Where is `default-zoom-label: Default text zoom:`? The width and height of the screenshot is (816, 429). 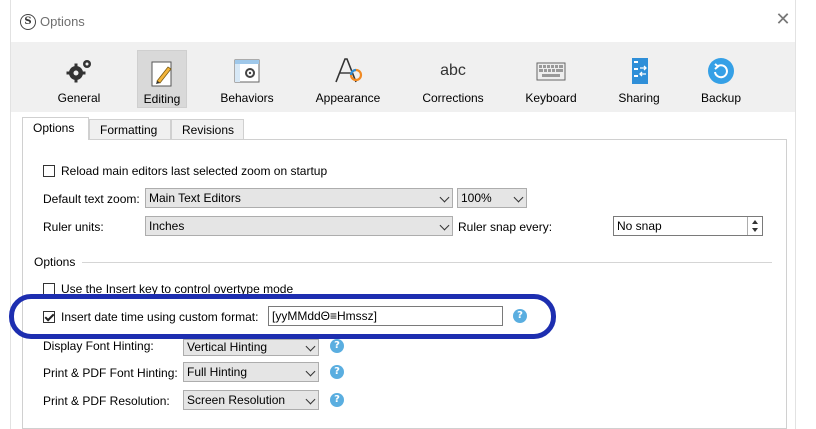
default-zoom-label: Default text zoom: is located at coordinates (91, 199).